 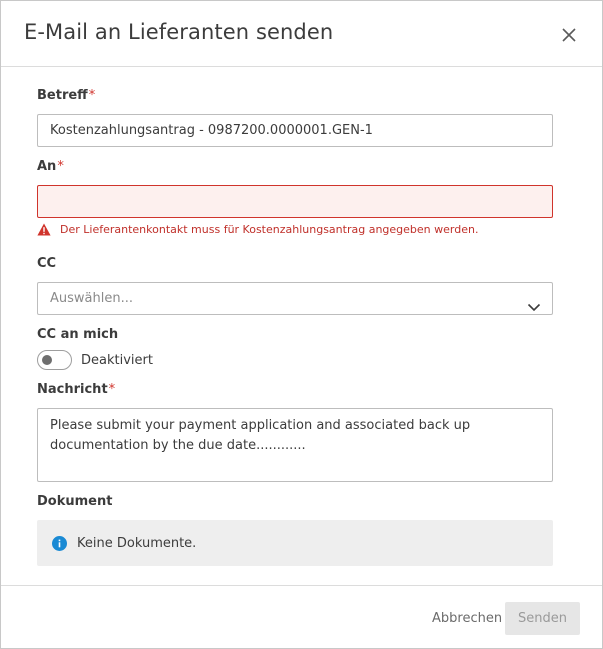 I want to click on dialog-header: E-Mail an Lieferanten senden, so click(x=301, y=34).